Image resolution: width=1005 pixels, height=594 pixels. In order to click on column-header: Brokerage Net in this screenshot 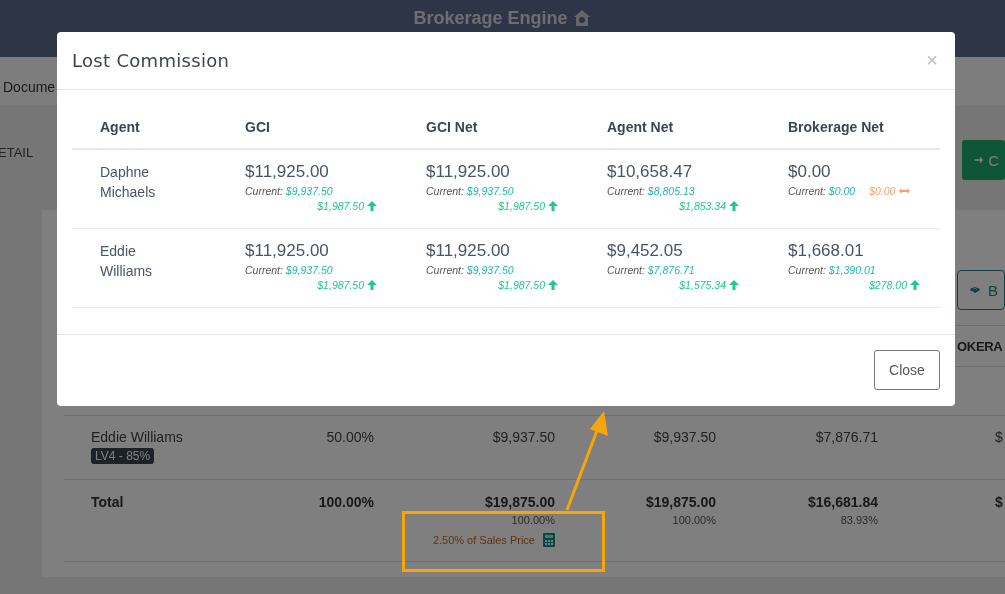, I will do `click(836, 126)`.